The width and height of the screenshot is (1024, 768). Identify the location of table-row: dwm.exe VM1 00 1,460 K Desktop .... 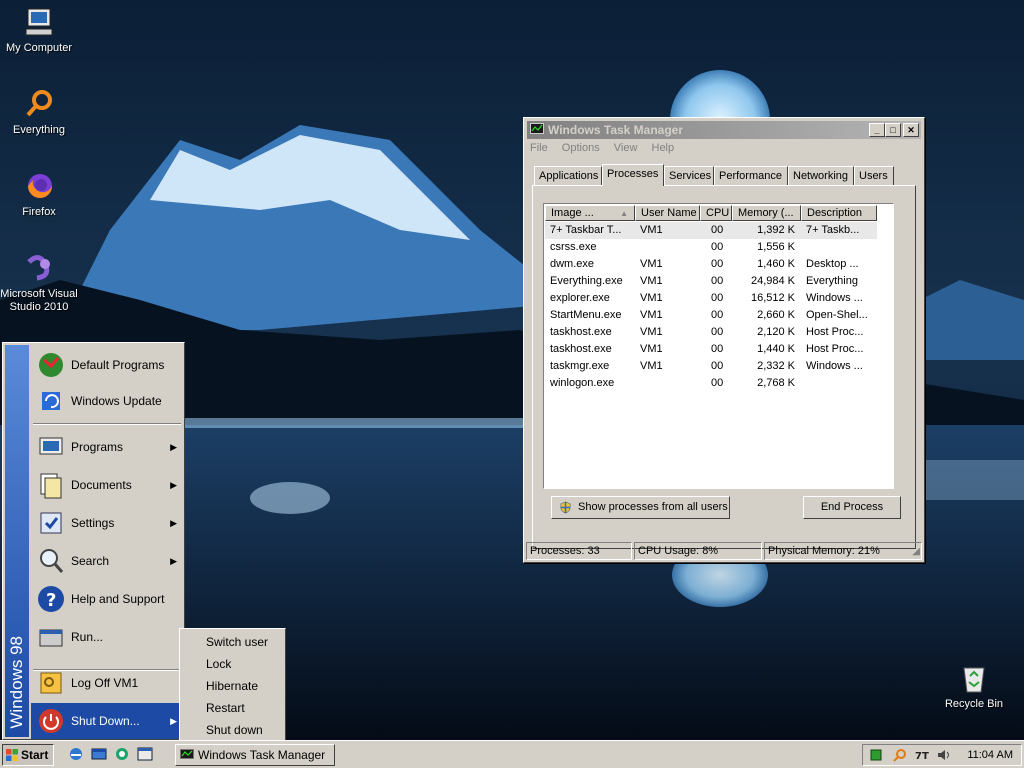
(711, 264).